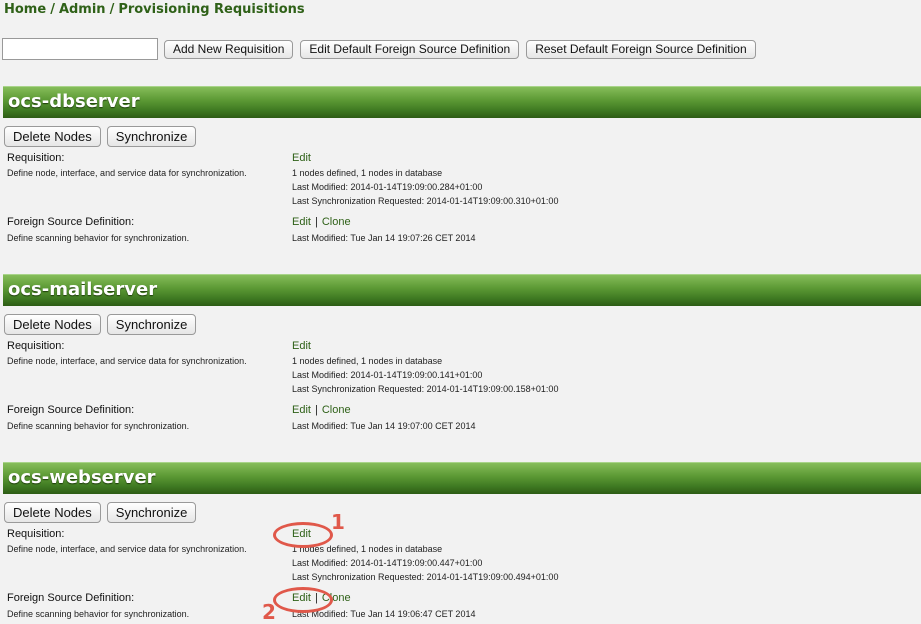  What do you see at coordinates (462, 102) in the screenshot?
I see `requisition-header: ocs-dbserver` at bounding box center [462, 102].